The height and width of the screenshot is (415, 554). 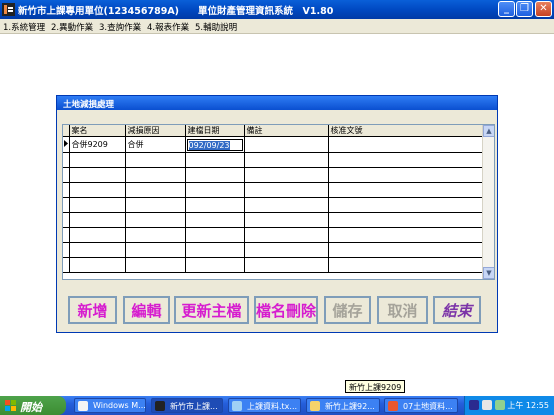 I want to click on cell-date: 092/09/23, so click(x=214, y=144).